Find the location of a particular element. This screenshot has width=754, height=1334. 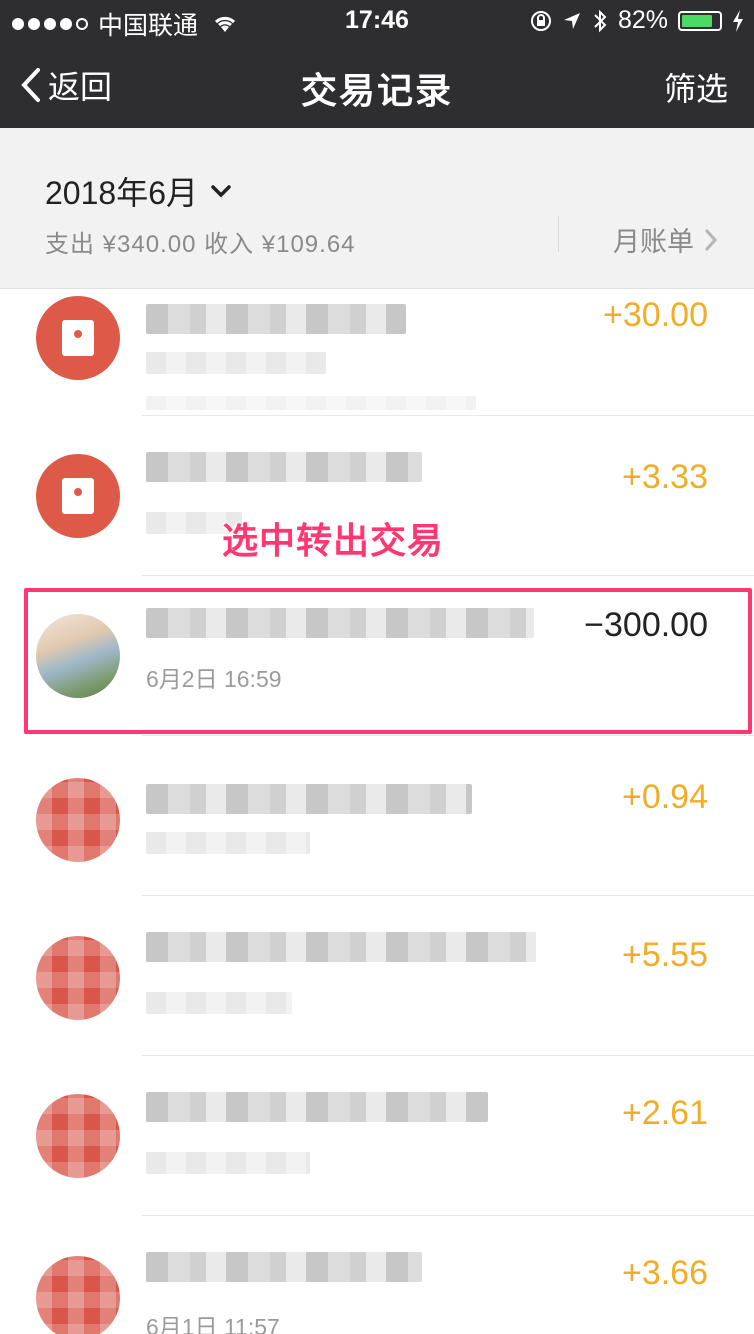

lock-rotation-icon is located at coordinates (540, 20).